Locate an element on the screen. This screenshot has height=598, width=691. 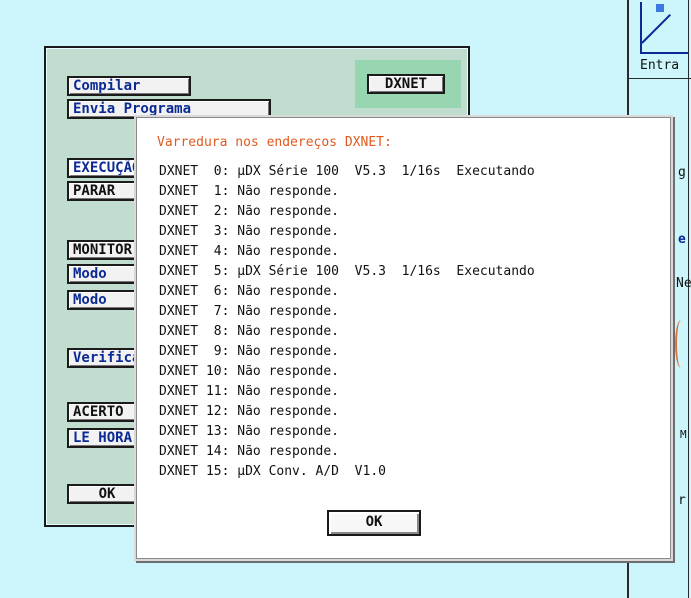
bg-label-4: M is located at coordinates (683, 434).